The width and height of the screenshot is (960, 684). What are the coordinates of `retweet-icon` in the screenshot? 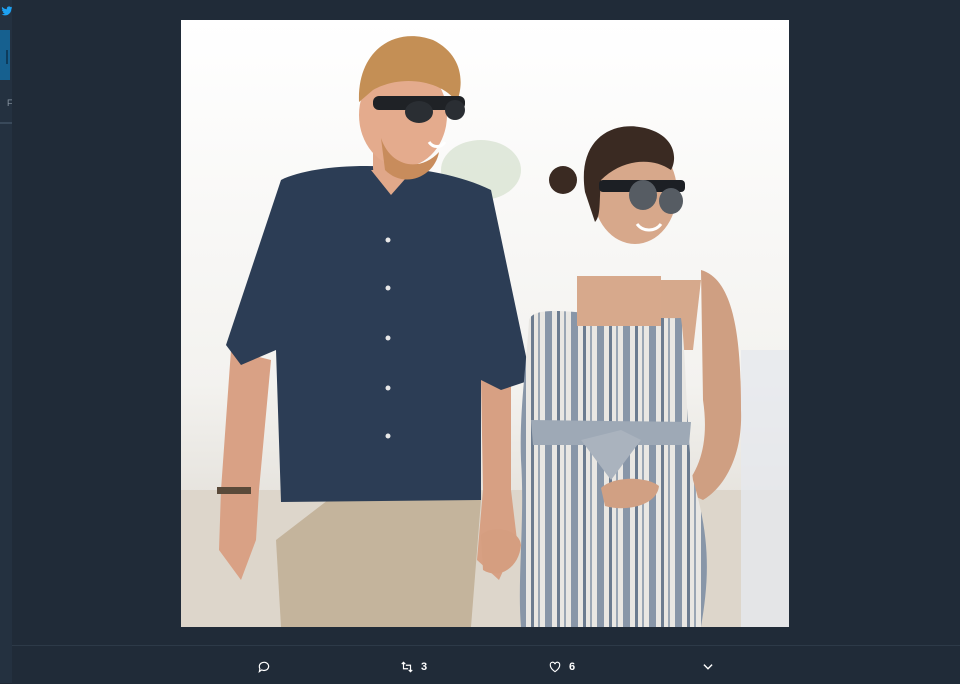 It's located at (407, 667).